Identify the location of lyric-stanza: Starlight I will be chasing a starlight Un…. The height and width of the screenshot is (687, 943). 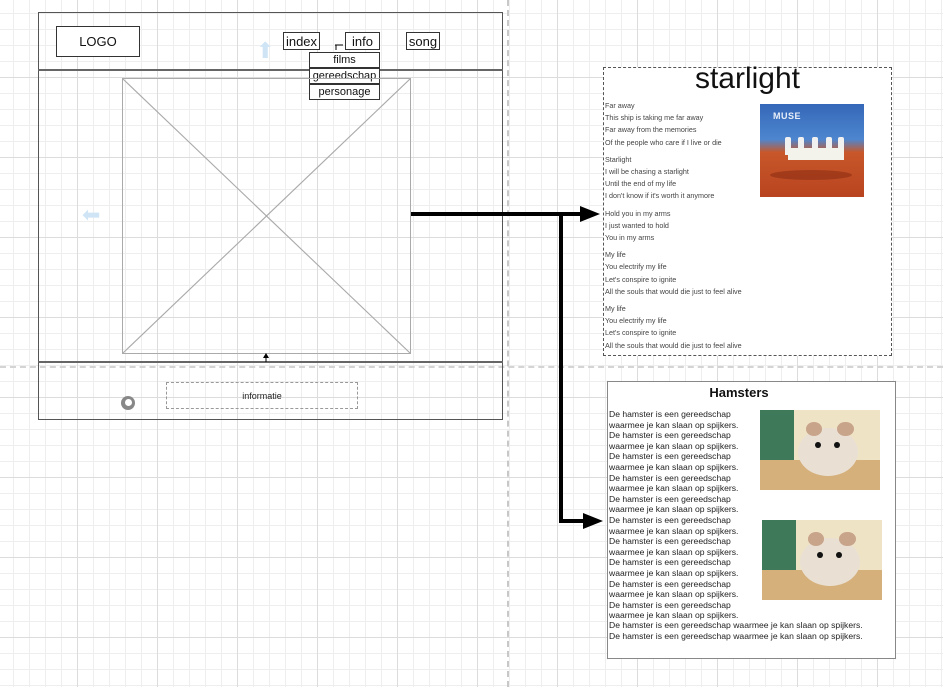
(685, 178).